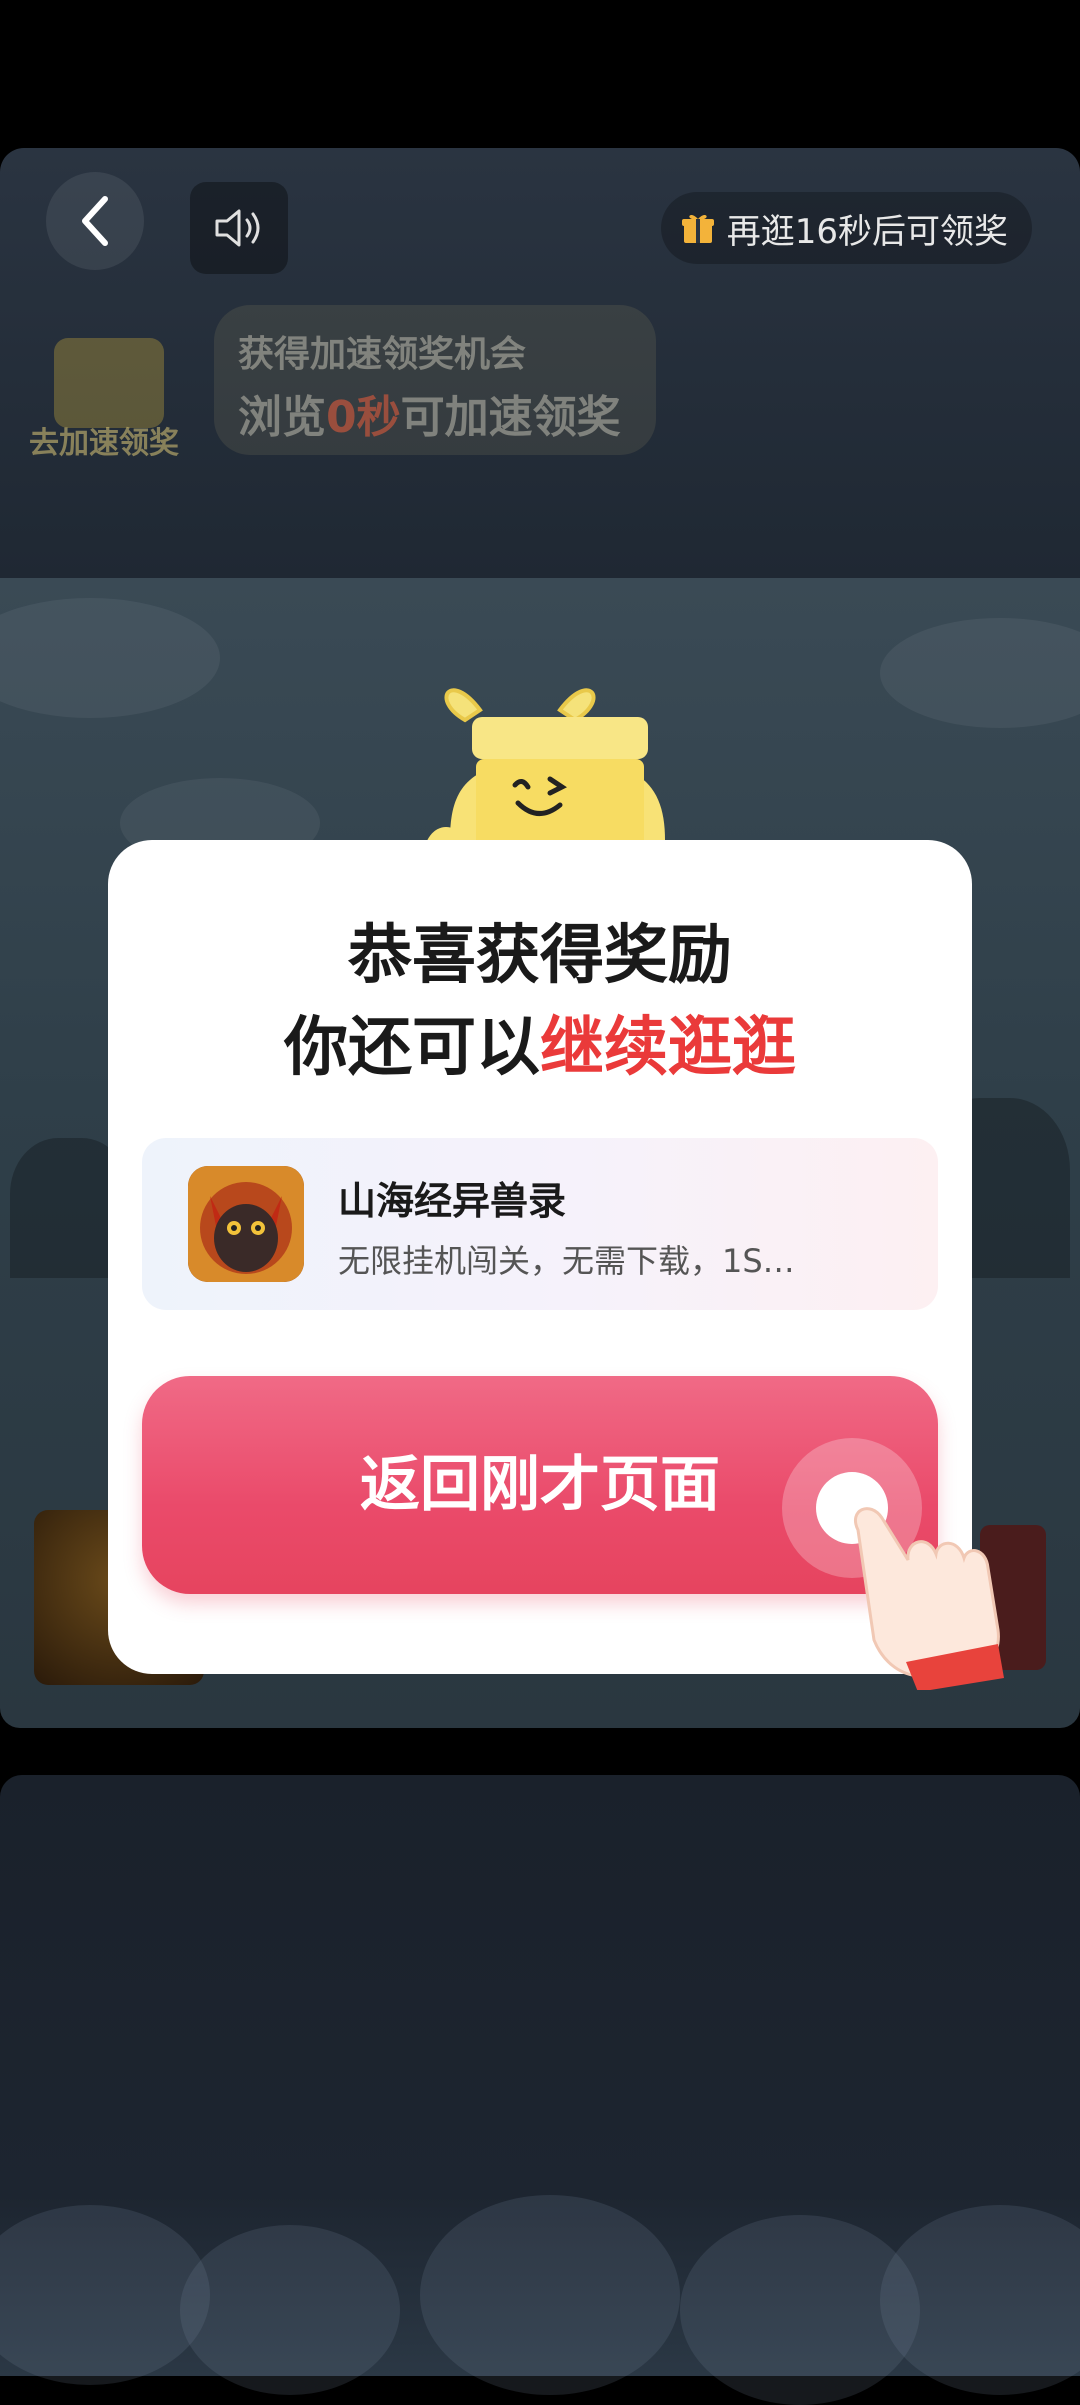 The height and width of the screenshot is (2405, 1080). I want to click on reward-countdown-text: 再逛16秒后可领奖, so click(867, 231).